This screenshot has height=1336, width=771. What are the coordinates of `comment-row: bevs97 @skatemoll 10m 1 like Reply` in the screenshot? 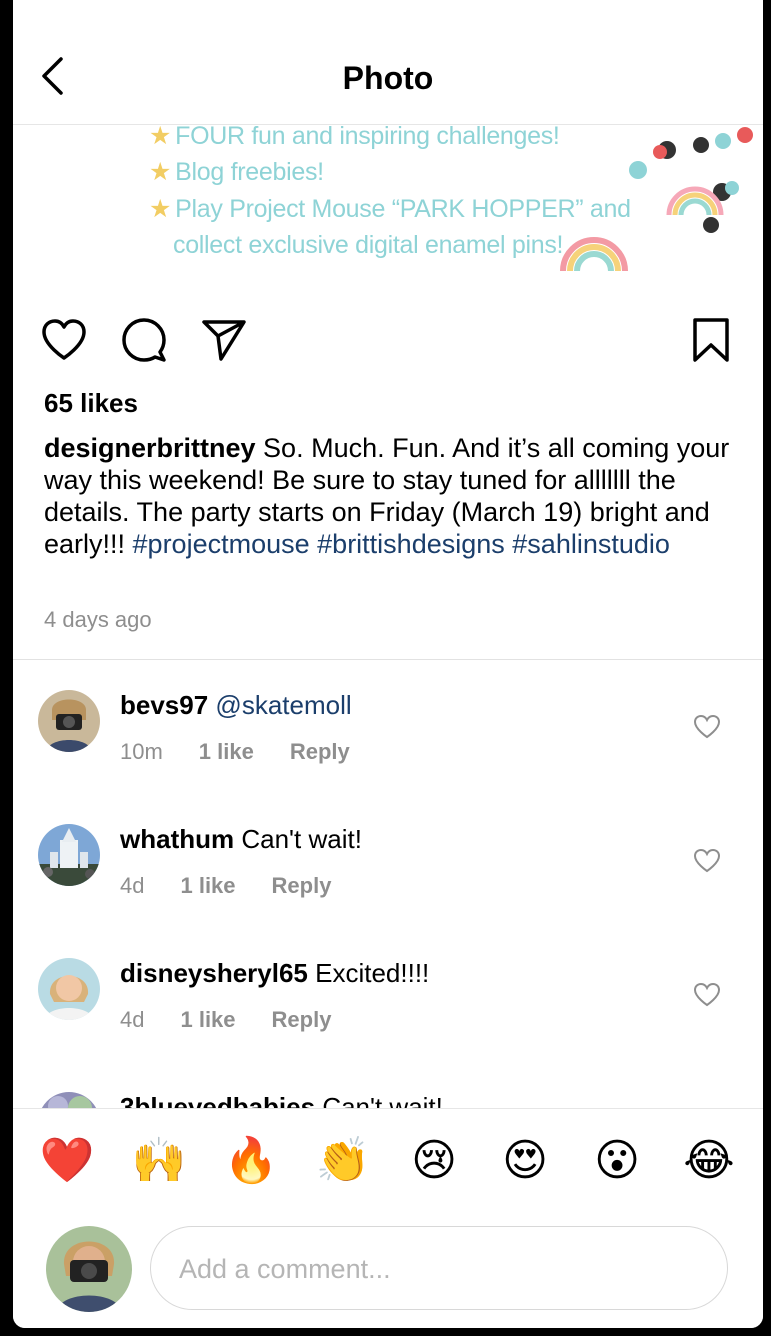 It's located at (388, 741).